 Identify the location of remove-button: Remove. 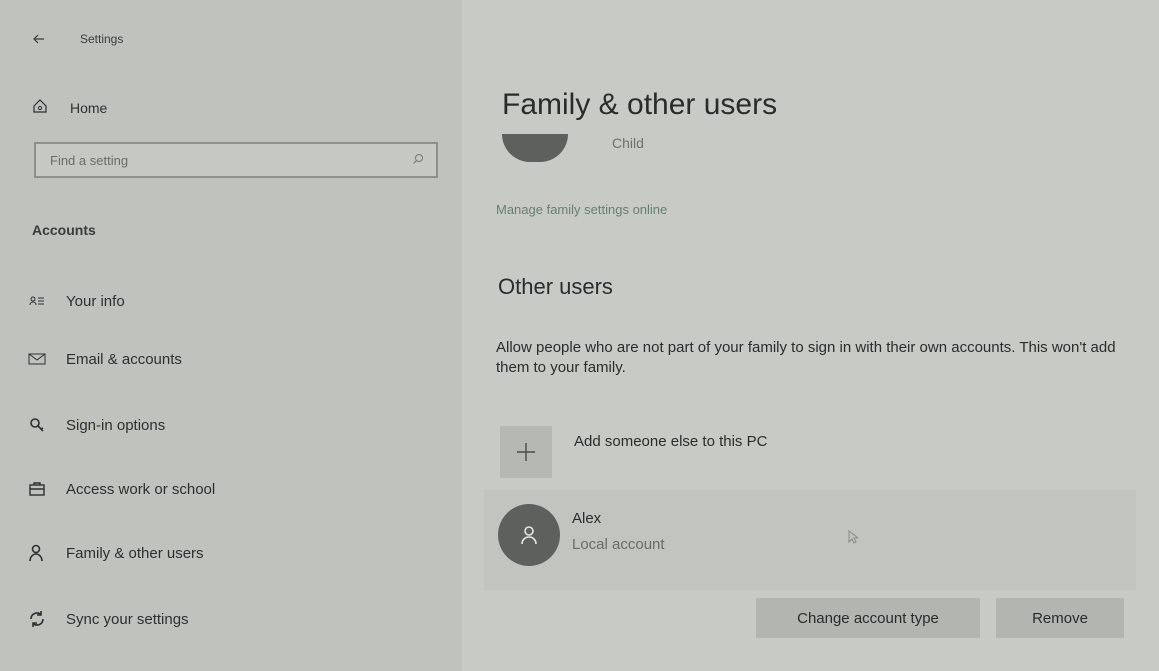
(1060, 618).